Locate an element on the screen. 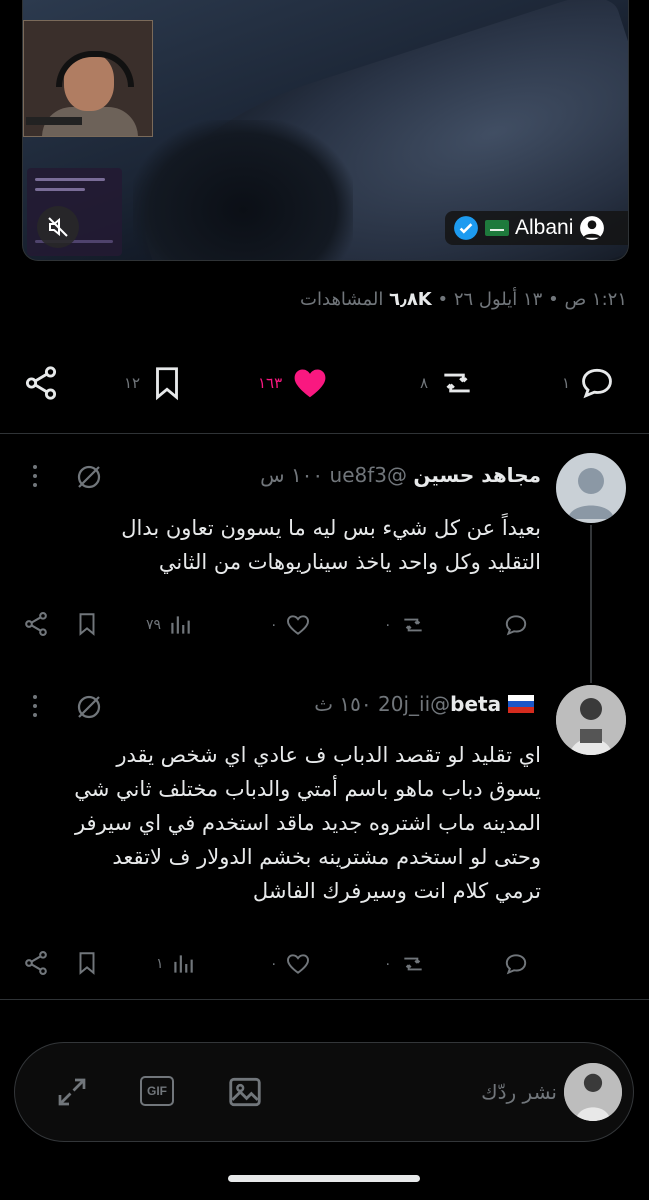  like-button: ١٦٣ is located at coordinates (294, 383).